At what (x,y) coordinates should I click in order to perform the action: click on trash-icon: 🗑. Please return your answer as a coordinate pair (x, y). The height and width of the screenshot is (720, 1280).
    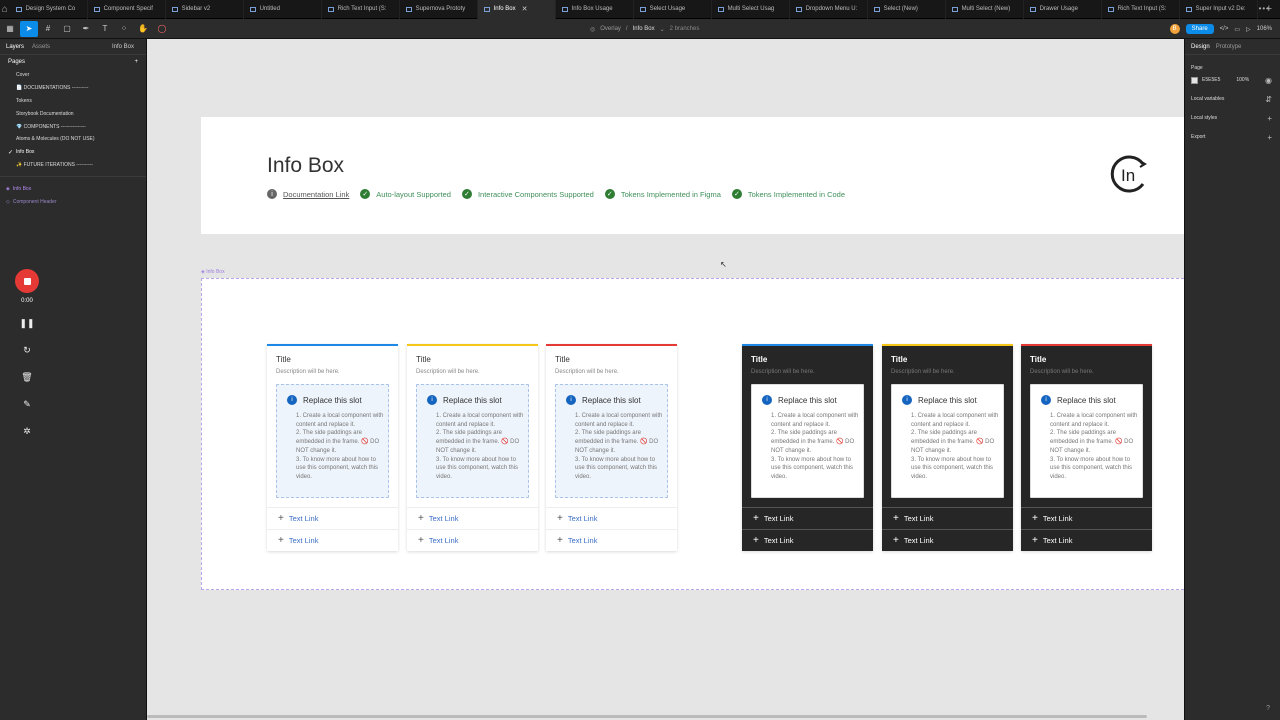
    Looking at the image, I should click on (27, 377).